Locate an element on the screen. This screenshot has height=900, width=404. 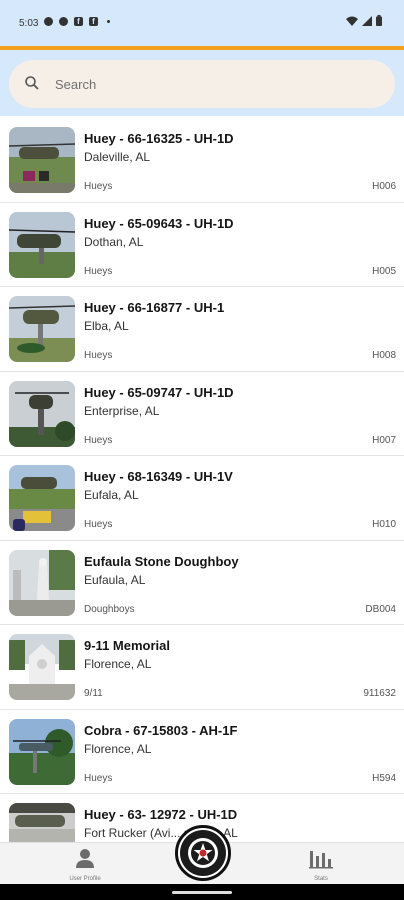
star-seal-icon is located at coordinates (203, 853).